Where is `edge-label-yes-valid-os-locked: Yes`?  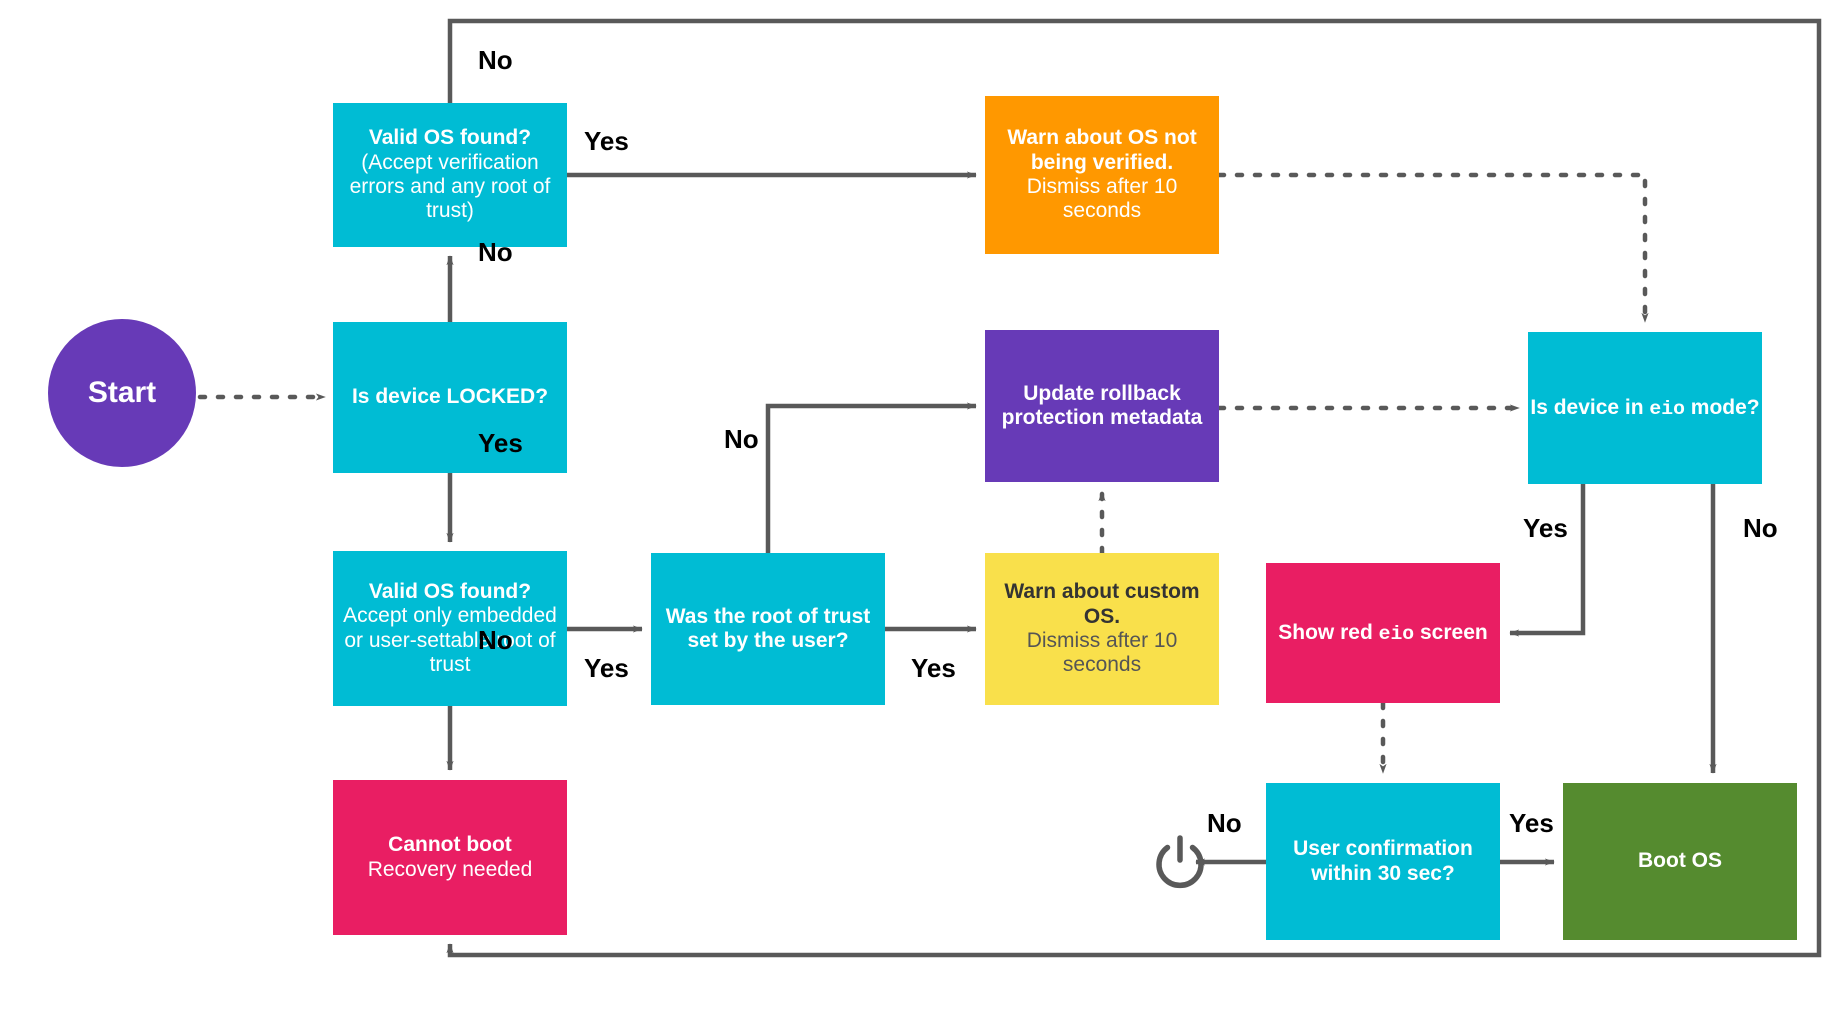 edge-label-yes-valid-os-locked: Yes is located at coordinates (606, 668).